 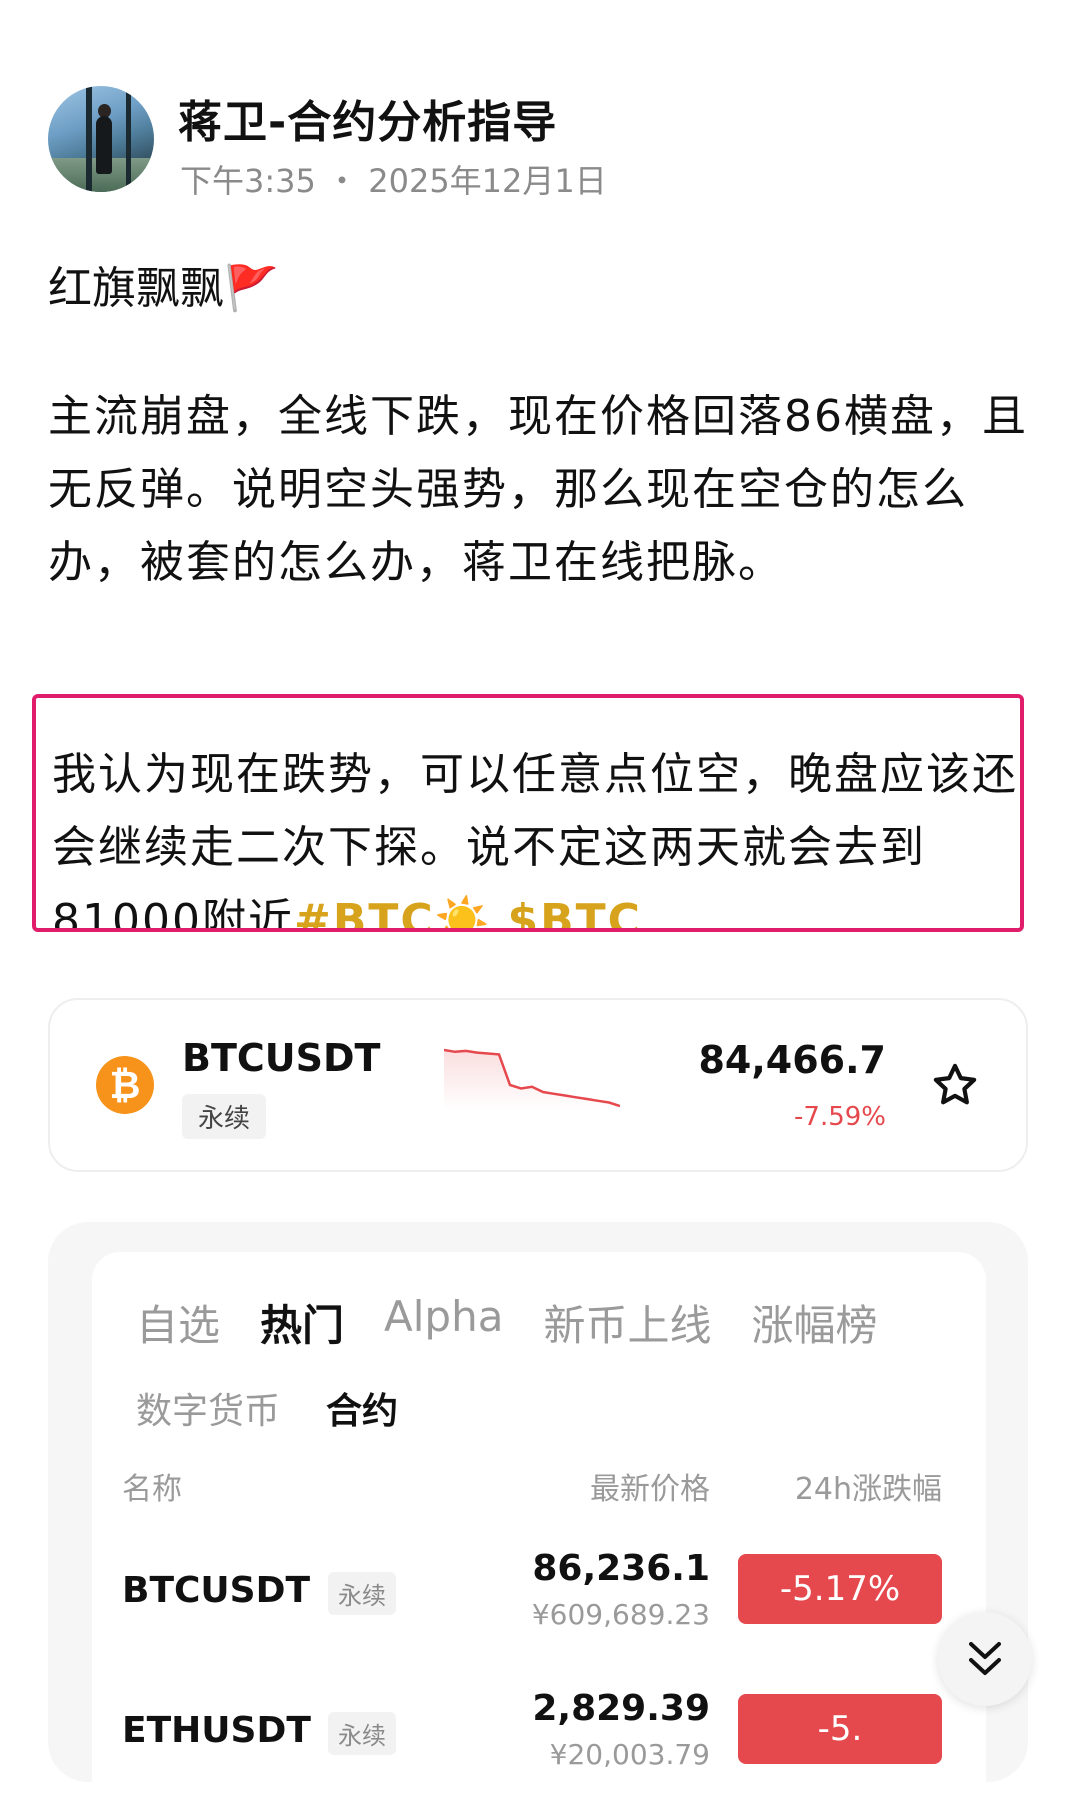 What do you see at coordinates (393, 911) in the screenshot?
I see `hashtag-link: #BTC☀️` at bounding box center [393, 911].